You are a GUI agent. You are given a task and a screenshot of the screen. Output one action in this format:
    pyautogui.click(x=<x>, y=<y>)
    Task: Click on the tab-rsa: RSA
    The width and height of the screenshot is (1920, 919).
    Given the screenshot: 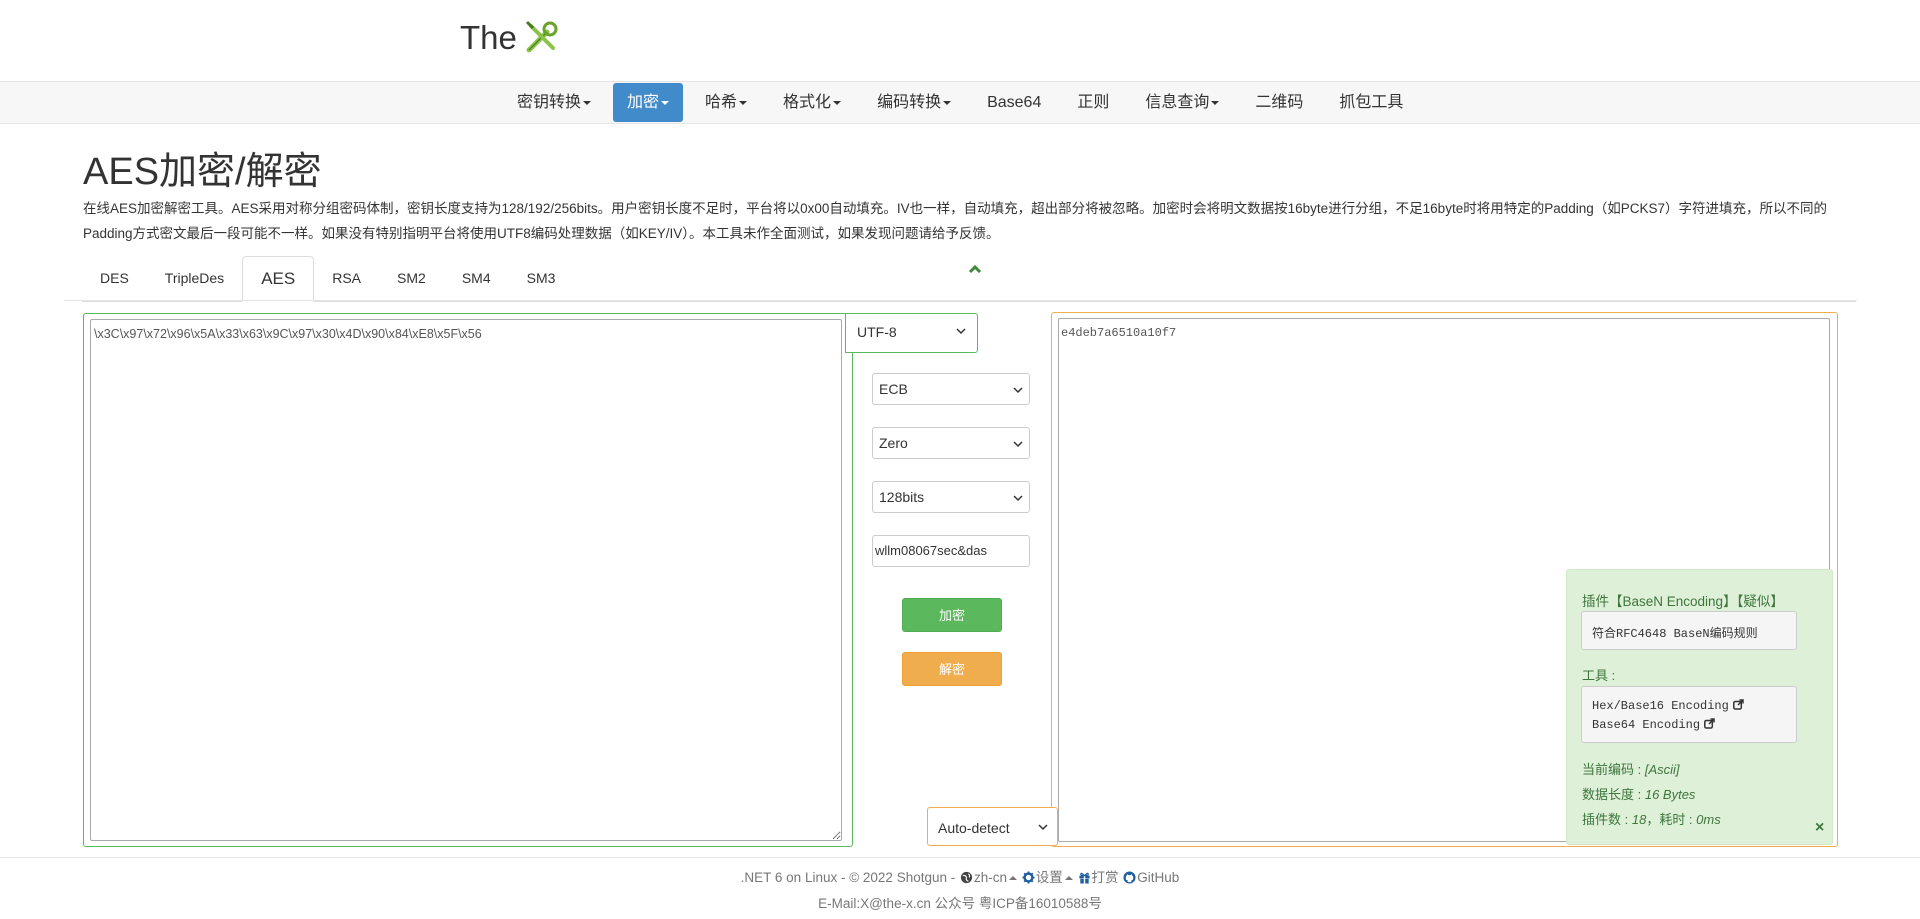 What is the action you would take?
    pyautogui.click(x=346, y=278)
    